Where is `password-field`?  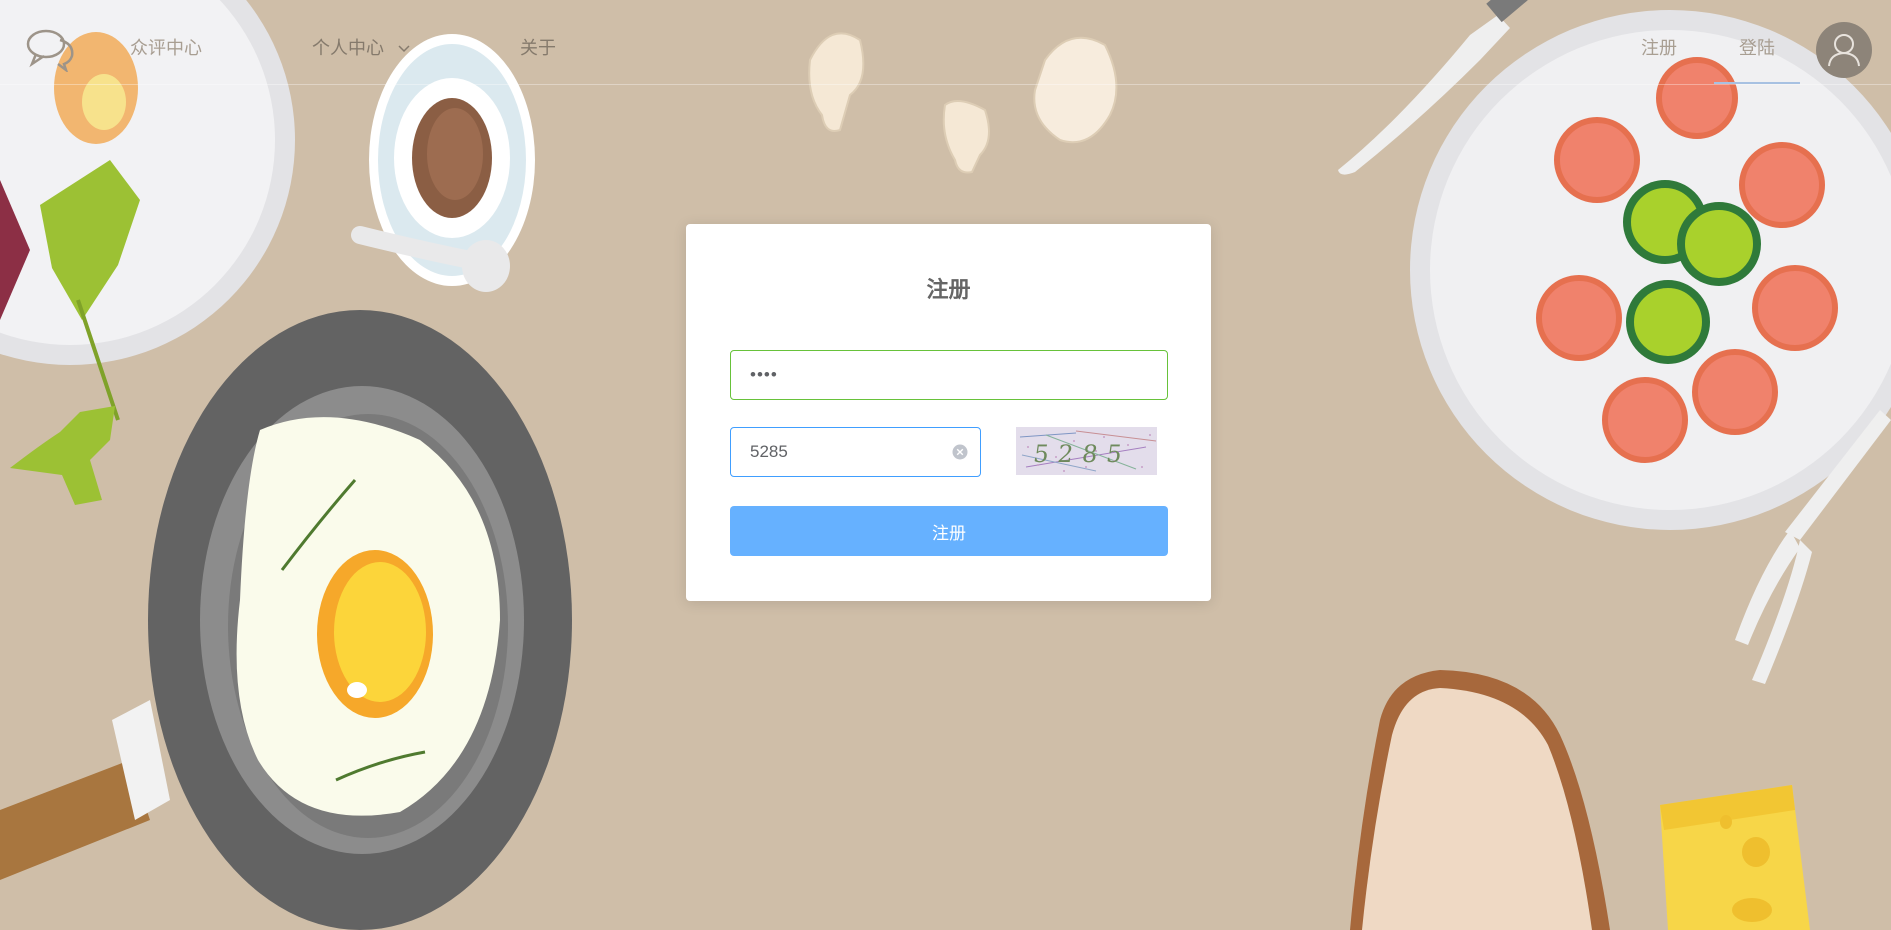 password-field is located at coordinates (949, 375).